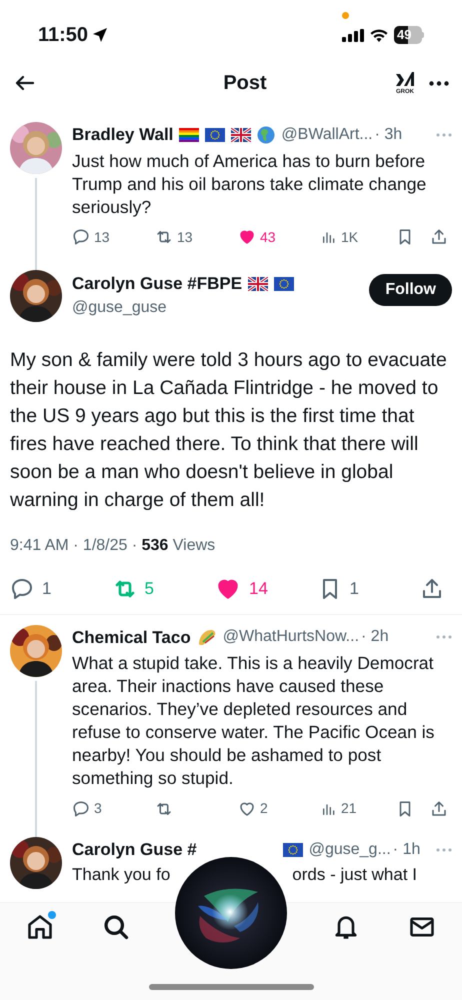 Image resolution: width=462 pixels, height=1000 pixels. What do you see at coordinates (405, 80) in the screenshot?
I see `grok-logo-icon` at bounding box center [405, 80].